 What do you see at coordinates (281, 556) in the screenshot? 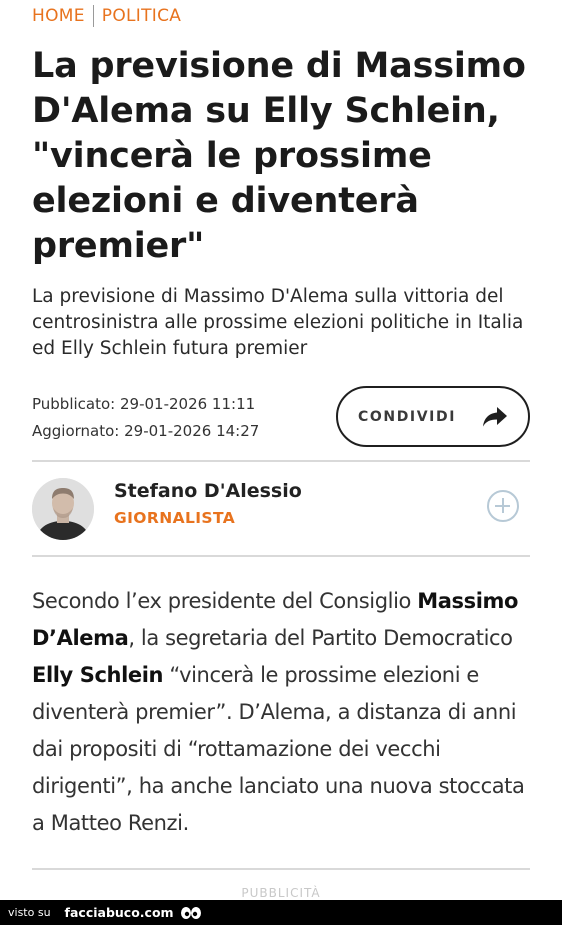
I see `divider-author` at bounding box center [281, 556].